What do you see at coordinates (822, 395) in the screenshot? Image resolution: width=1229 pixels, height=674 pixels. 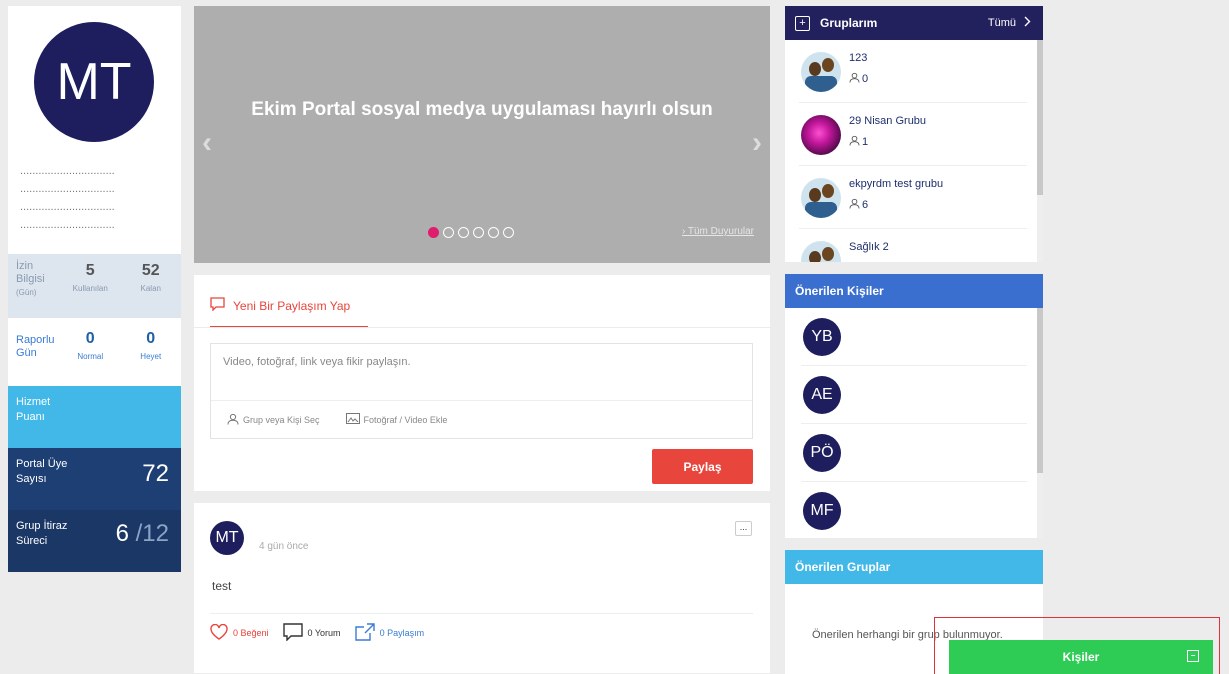 I see `person-avatar: AE` at bounding box center [822, 395].